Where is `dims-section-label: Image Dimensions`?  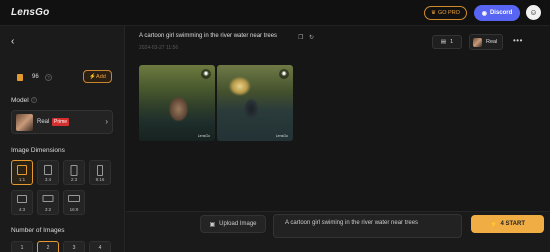 dims-section-label: Image Dimensions is located at coordinates (38, 150).